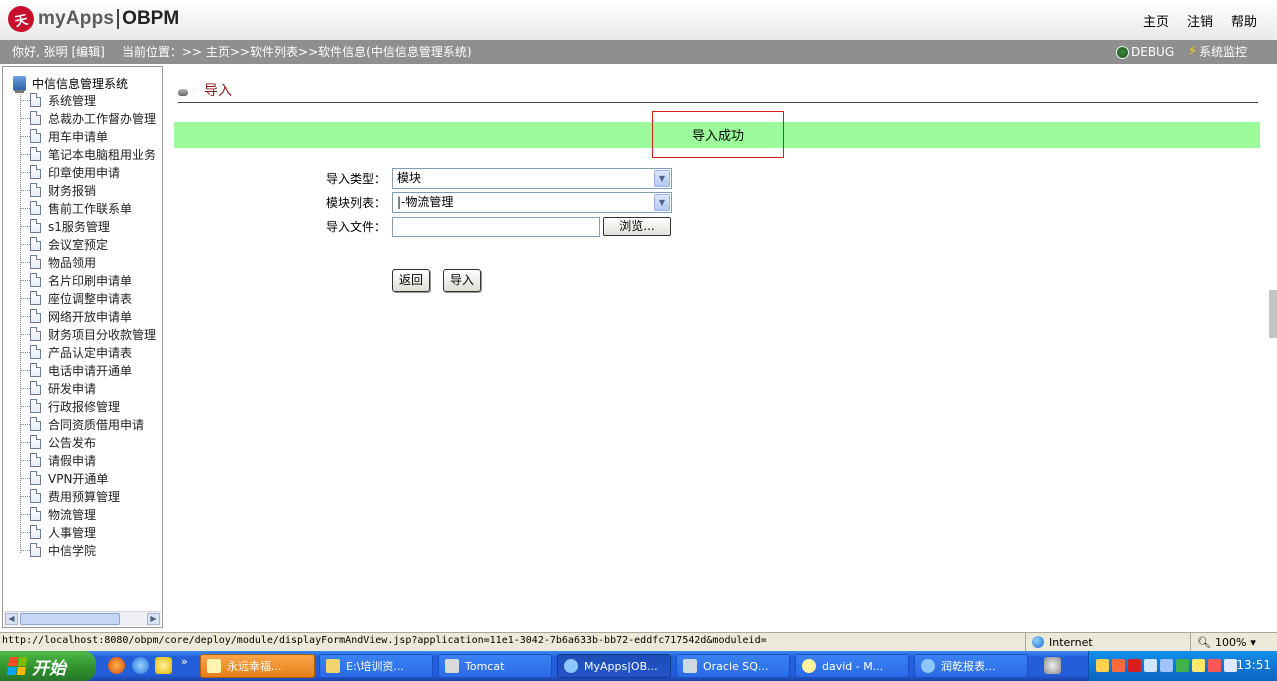 This screenshot has height=681, width=1277. What do you see at coordinates (58, 388) in the screenshot?
I see `sidebar-tree-item: 研发申请` at bounding box center [58, 388].